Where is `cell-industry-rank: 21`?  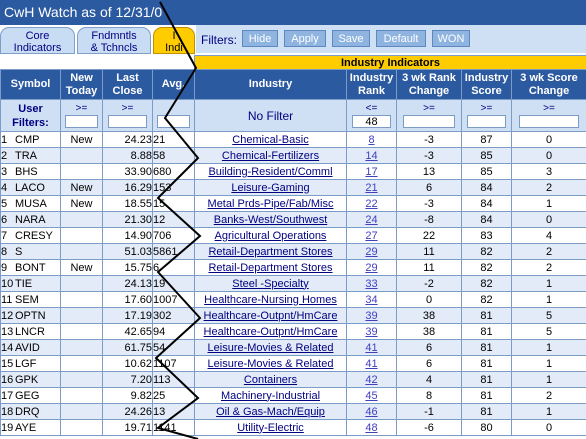
cell-industry-rank: 21 is located at coordinates (371, 187).